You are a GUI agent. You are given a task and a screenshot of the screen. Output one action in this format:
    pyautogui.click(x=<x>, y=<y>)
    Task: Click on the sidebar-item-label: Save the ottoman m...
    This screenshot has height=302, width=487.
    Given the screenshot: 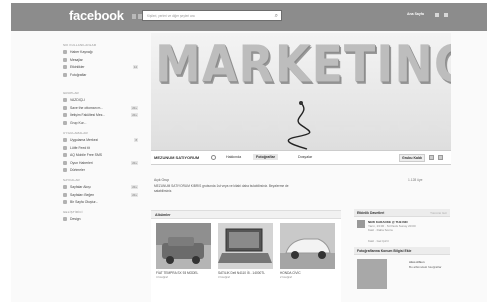 What is the action you would take?
    pyautogui.click(x=87, y=107)
    